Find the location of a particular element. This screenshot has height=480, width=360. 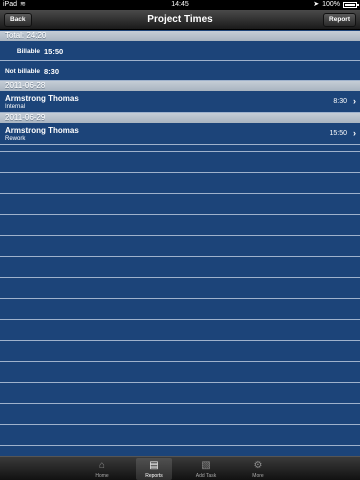

tab-reports: ▤ Reports is located at coordinates (154, 469).